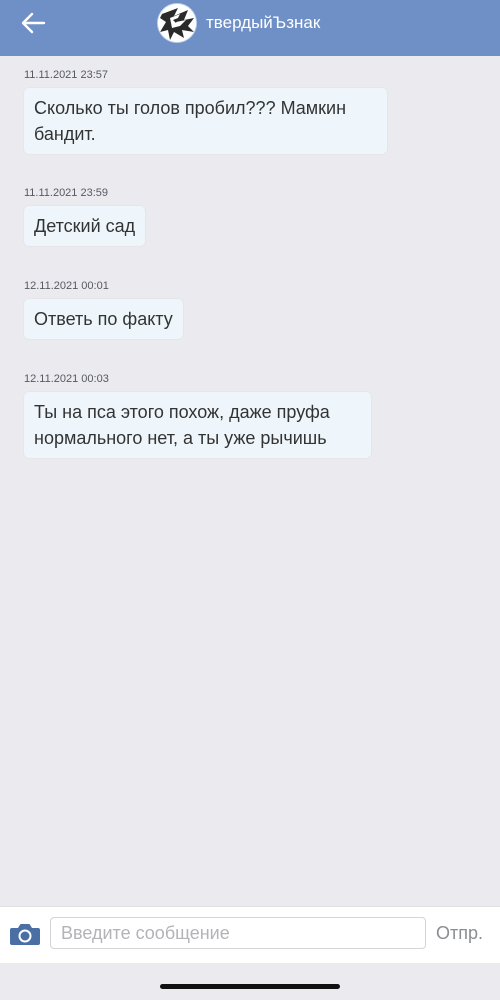 The height and width of the screenshot is (1000, 500). Describe the element at coordinates (66, 379) in the screenshot. I see `message-timestamp: 12.11.2021 00:03` at that location.